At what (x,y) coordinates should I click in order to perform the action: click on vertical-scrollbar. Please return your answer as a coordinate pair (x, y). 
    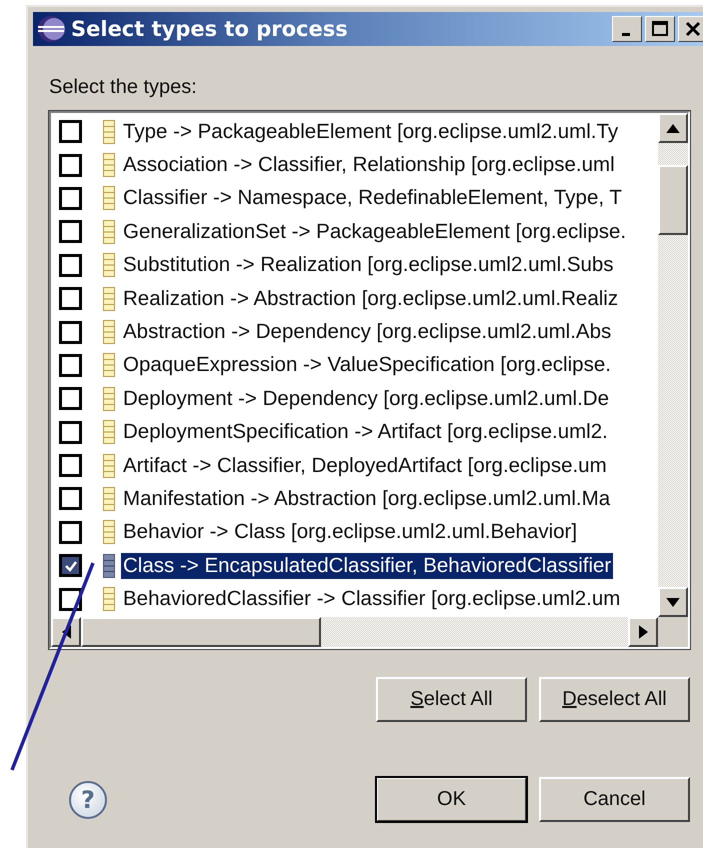
    Looking at the image, I should click on (673, 365).